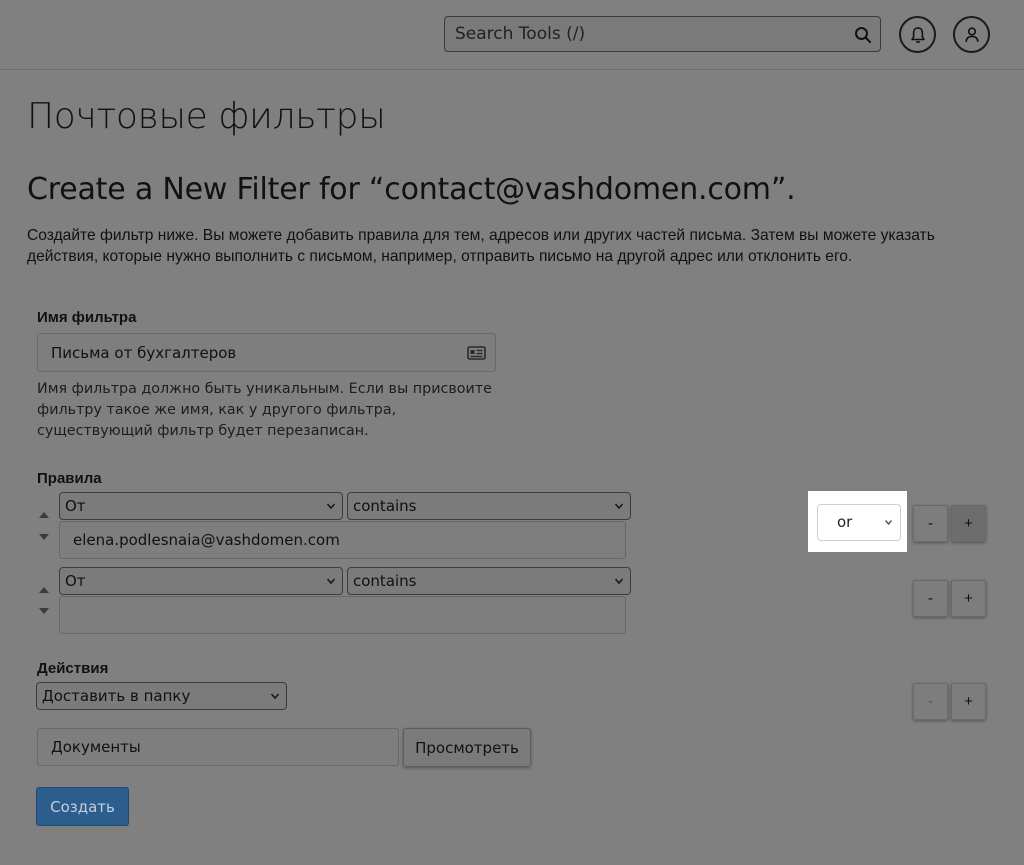 Image resolution: width=1024 pixels, height=865 pixels. I want to click on rule-2-value-input, so click(342, 615).